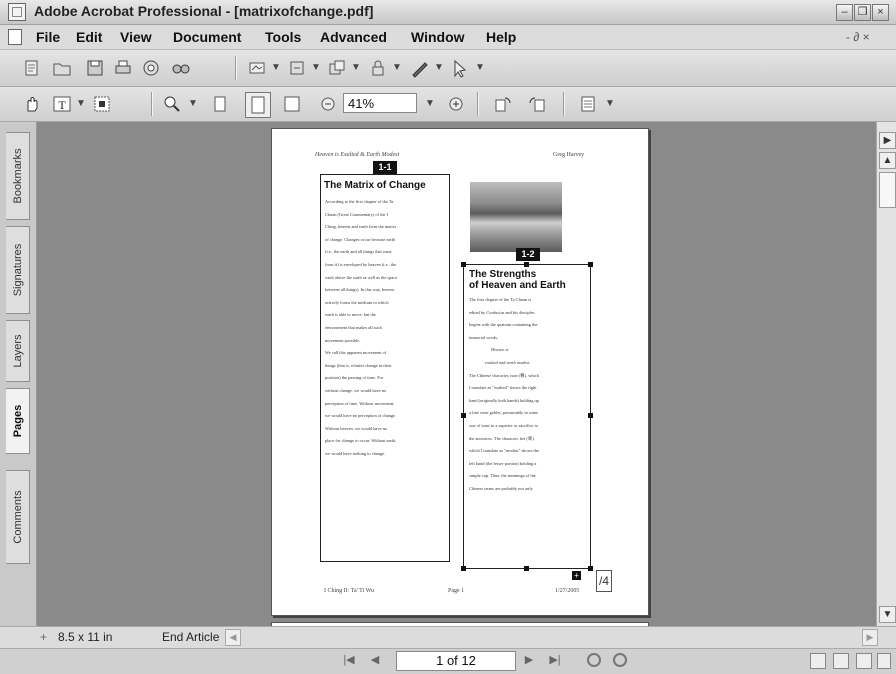  Describe the element at coordinates (502, 438) in the screenshot. I see `article-2-line: the ancestors. The character, bei (卑),` at that location.